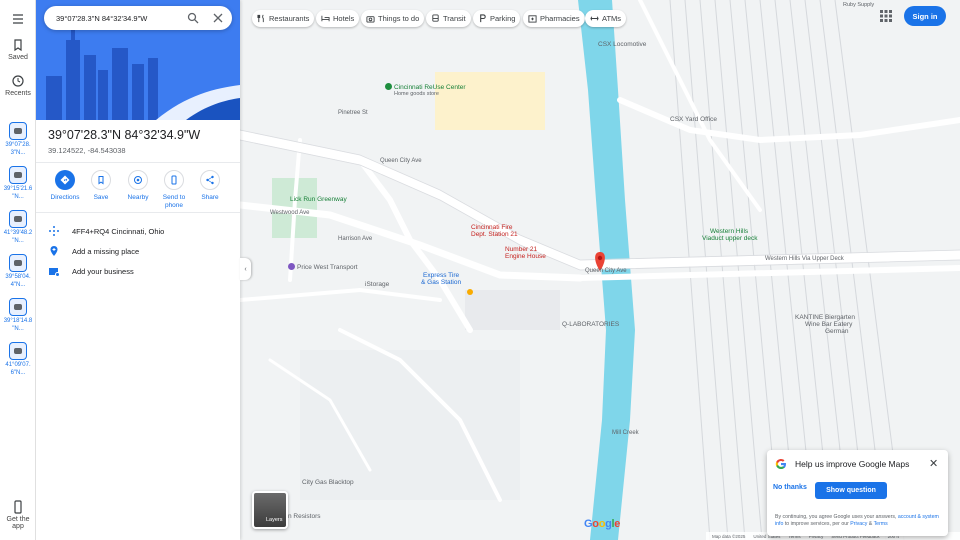 The height and width of the screenshot is (540, 960). Describe the element at coordinates (470, 292) in the screenshot. I see `poi-marker` at that location.